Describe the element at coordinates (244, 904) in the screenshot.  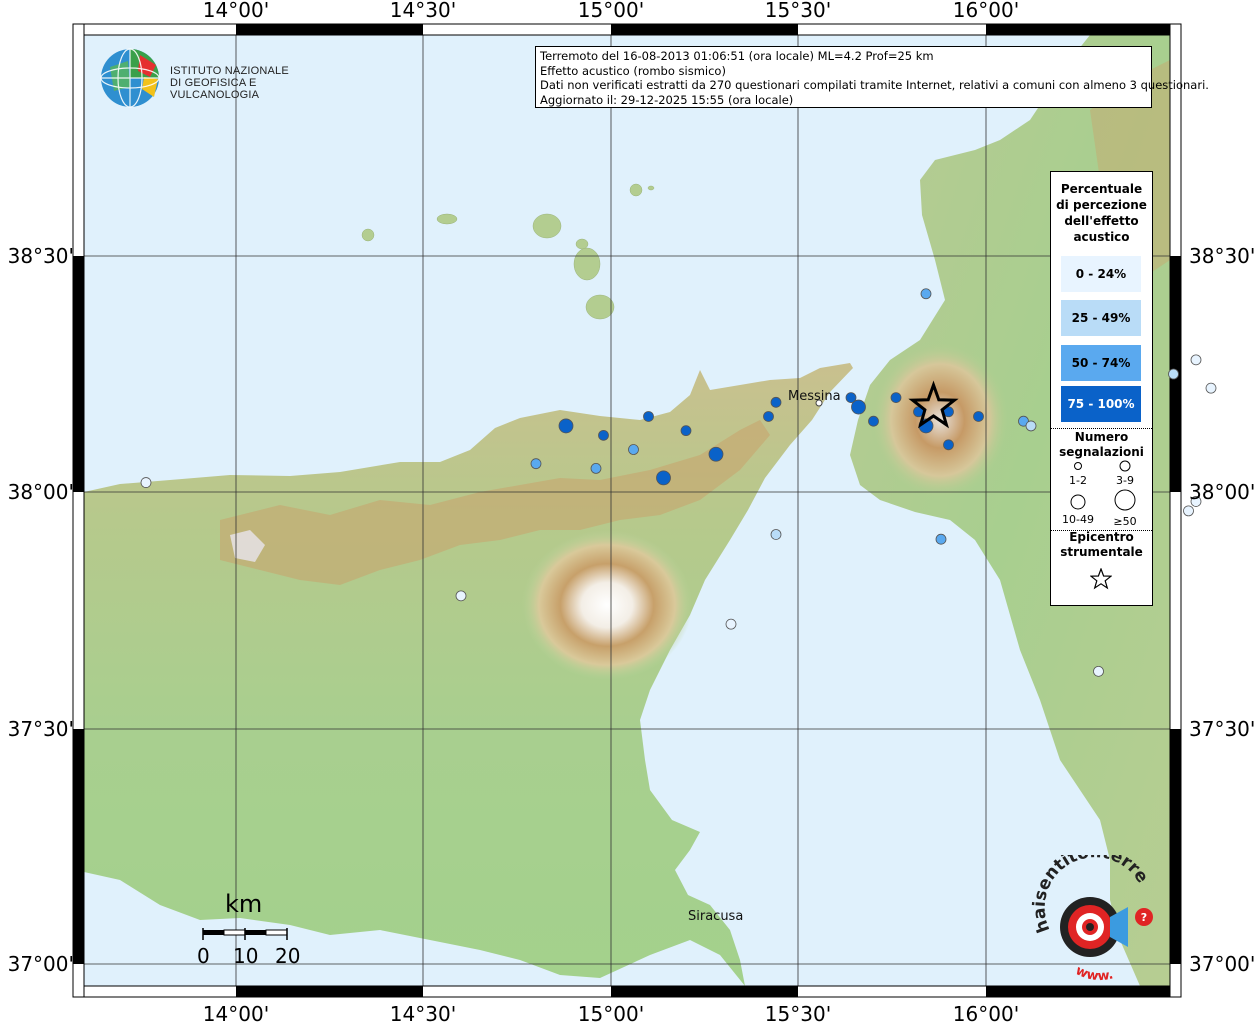
I see `scale-unit: km` at that location.